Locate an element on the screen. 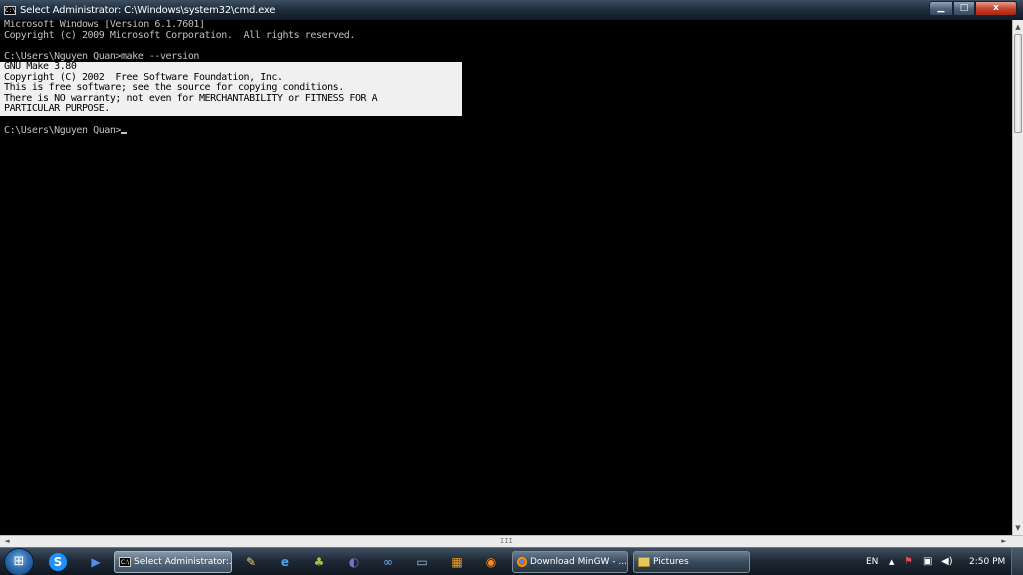 The height and width of the screenshot is (575, 1023). maximize-button: □ is located at coordinates (964, 8).